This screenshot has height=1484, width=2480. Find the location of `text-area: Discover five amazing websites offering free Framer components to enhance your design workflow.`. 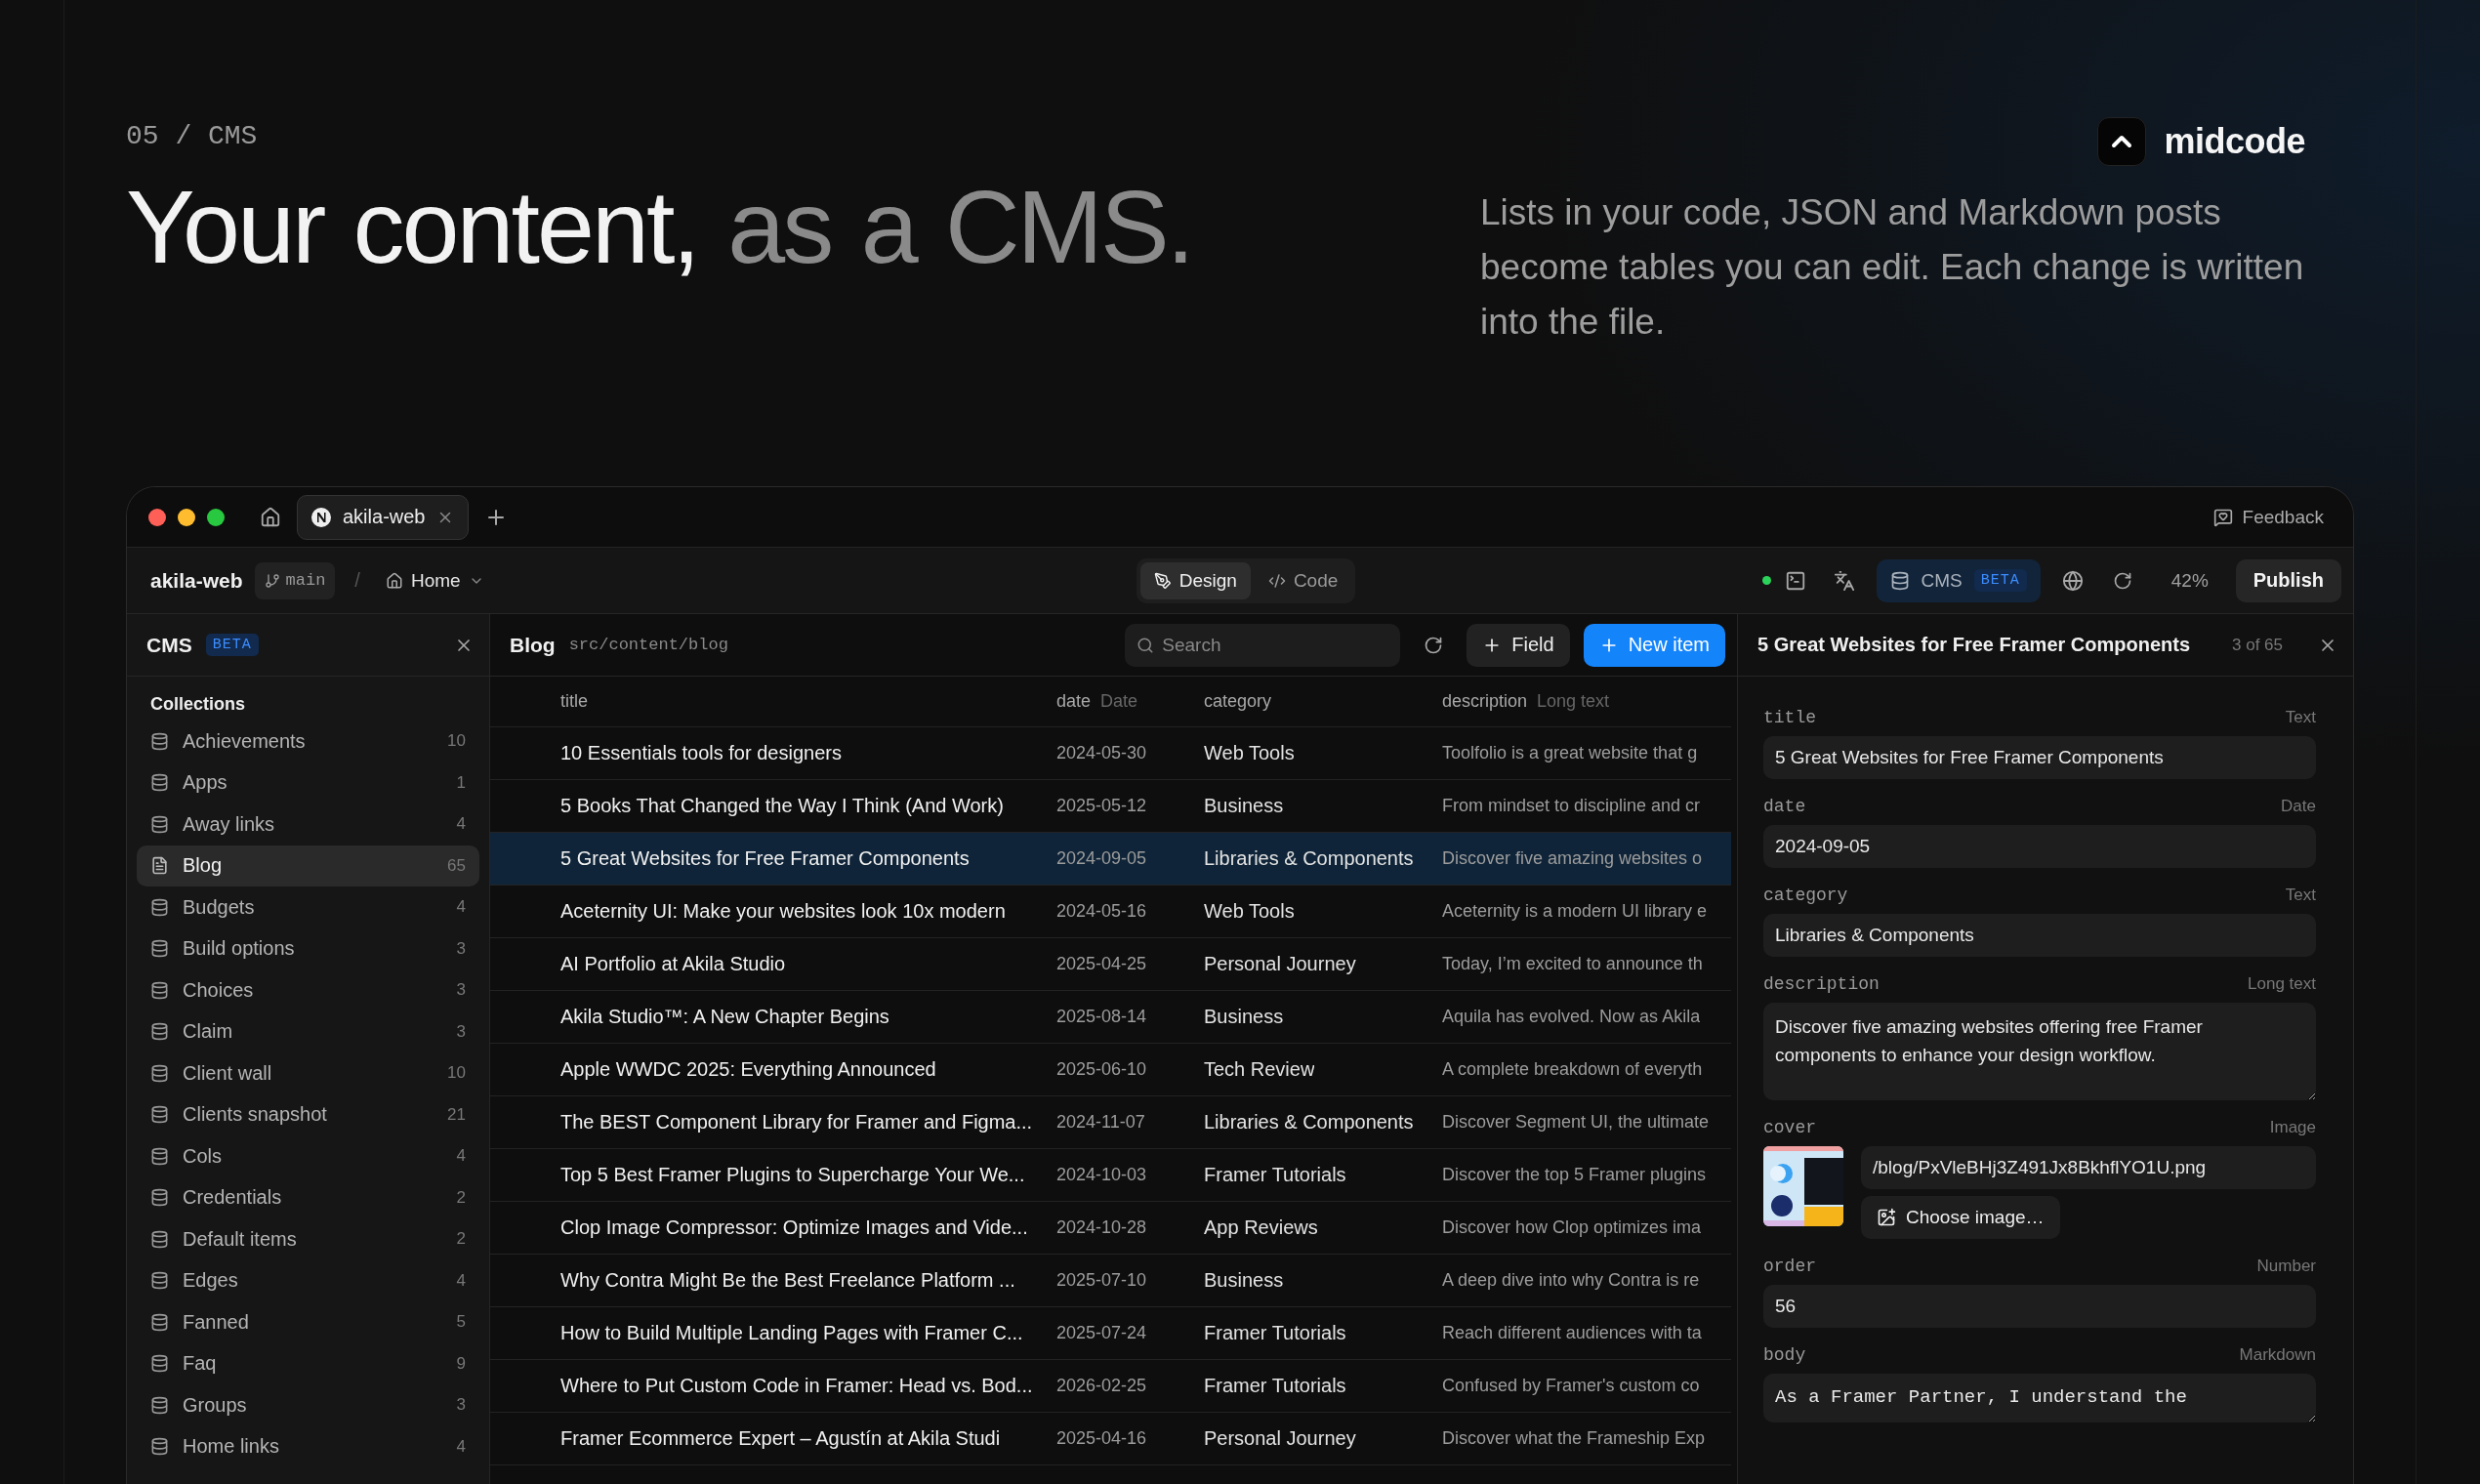

text-area: Discover five amazing websites offering free Framer components to enhance your design workflow. is located at coordinates (2040, 1052).